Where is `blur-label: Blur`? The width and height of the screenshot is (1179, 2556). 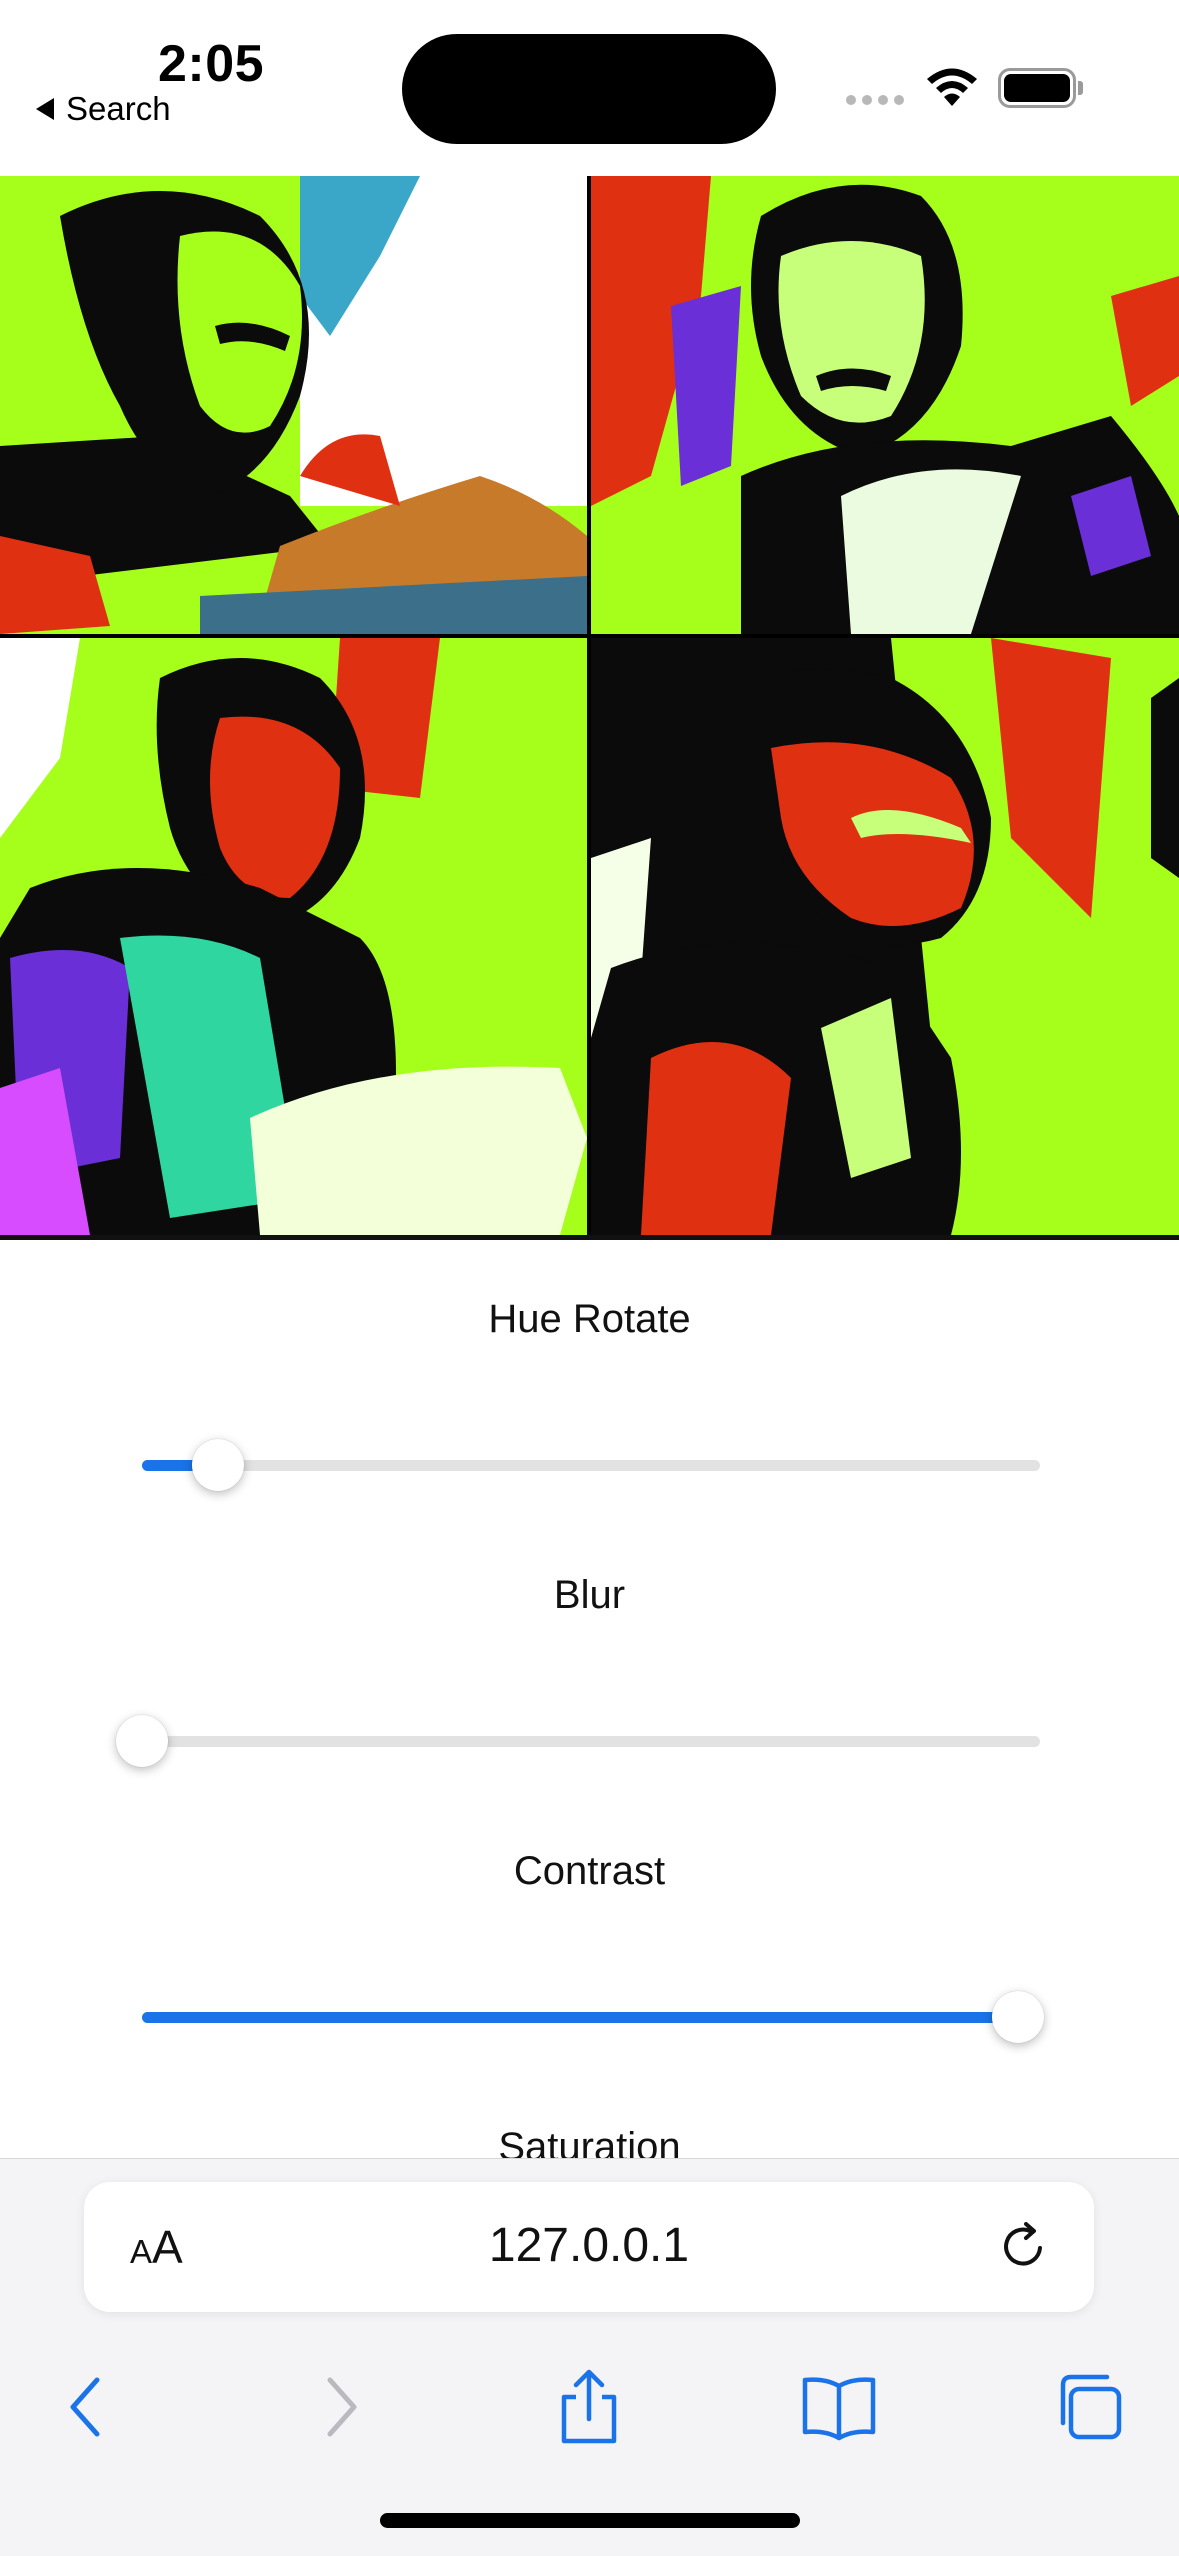 blur-label: Blur is located at coordinates (589, 1595).